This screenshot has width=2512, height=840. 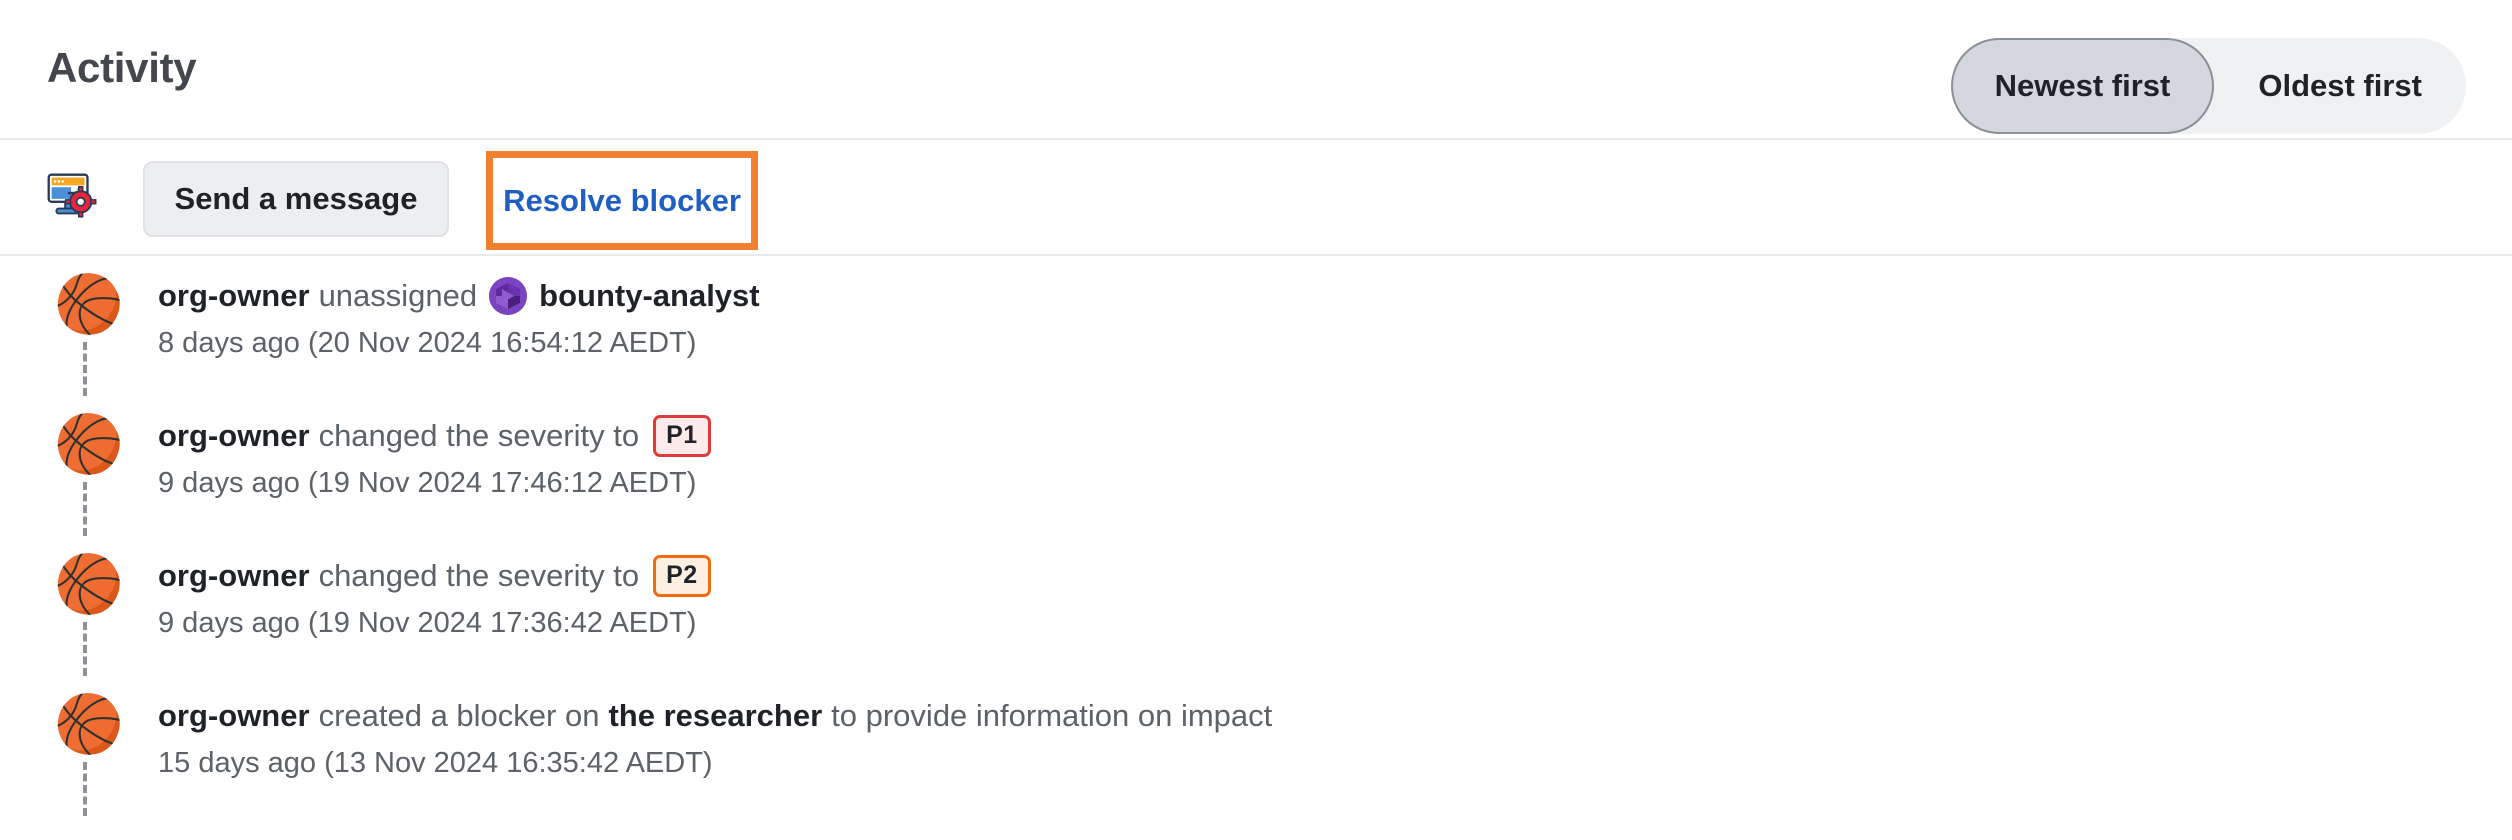 I want to click on timeline-item-text: org-owner changed the severity to P1, so click(x=1315, y=436).